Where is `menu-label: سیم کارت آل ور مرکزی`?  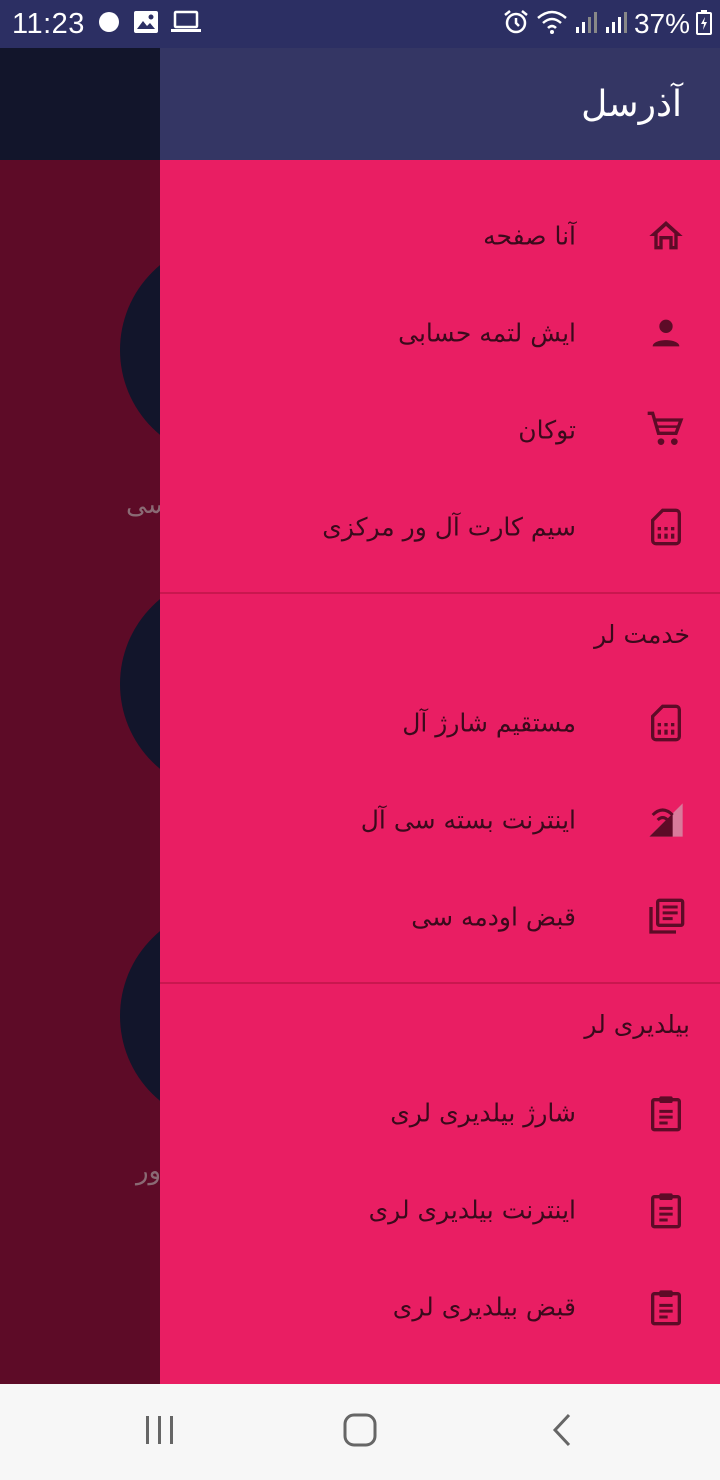
menu-label: سیم کارت آل ور مرکزی is located at coordinates (449, 526).